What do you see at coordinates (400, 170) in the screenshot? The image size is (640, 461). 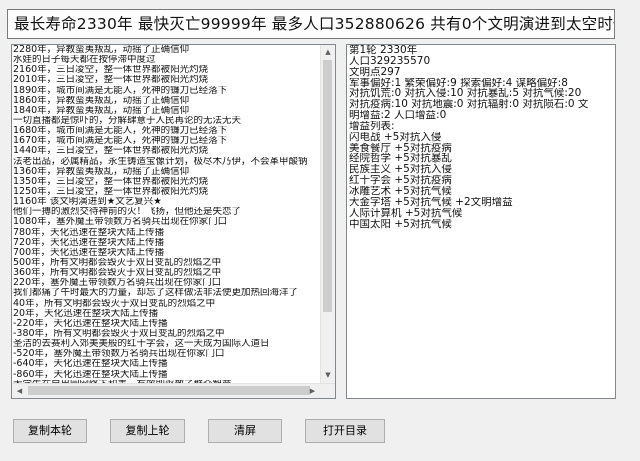 I see `info-line: 民族主义 +5对抗入侵` at bounding box center [400, 170].